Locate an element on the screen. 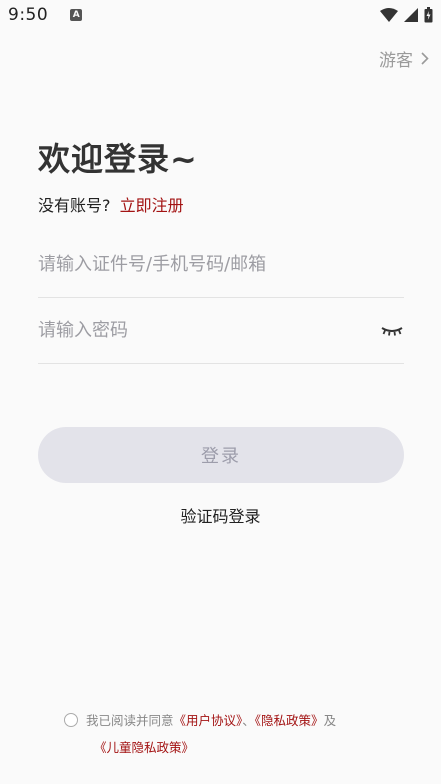 The width and height of the screenshot is (441, 784). guest-label: 游客 is located at coordinates (396, 61).